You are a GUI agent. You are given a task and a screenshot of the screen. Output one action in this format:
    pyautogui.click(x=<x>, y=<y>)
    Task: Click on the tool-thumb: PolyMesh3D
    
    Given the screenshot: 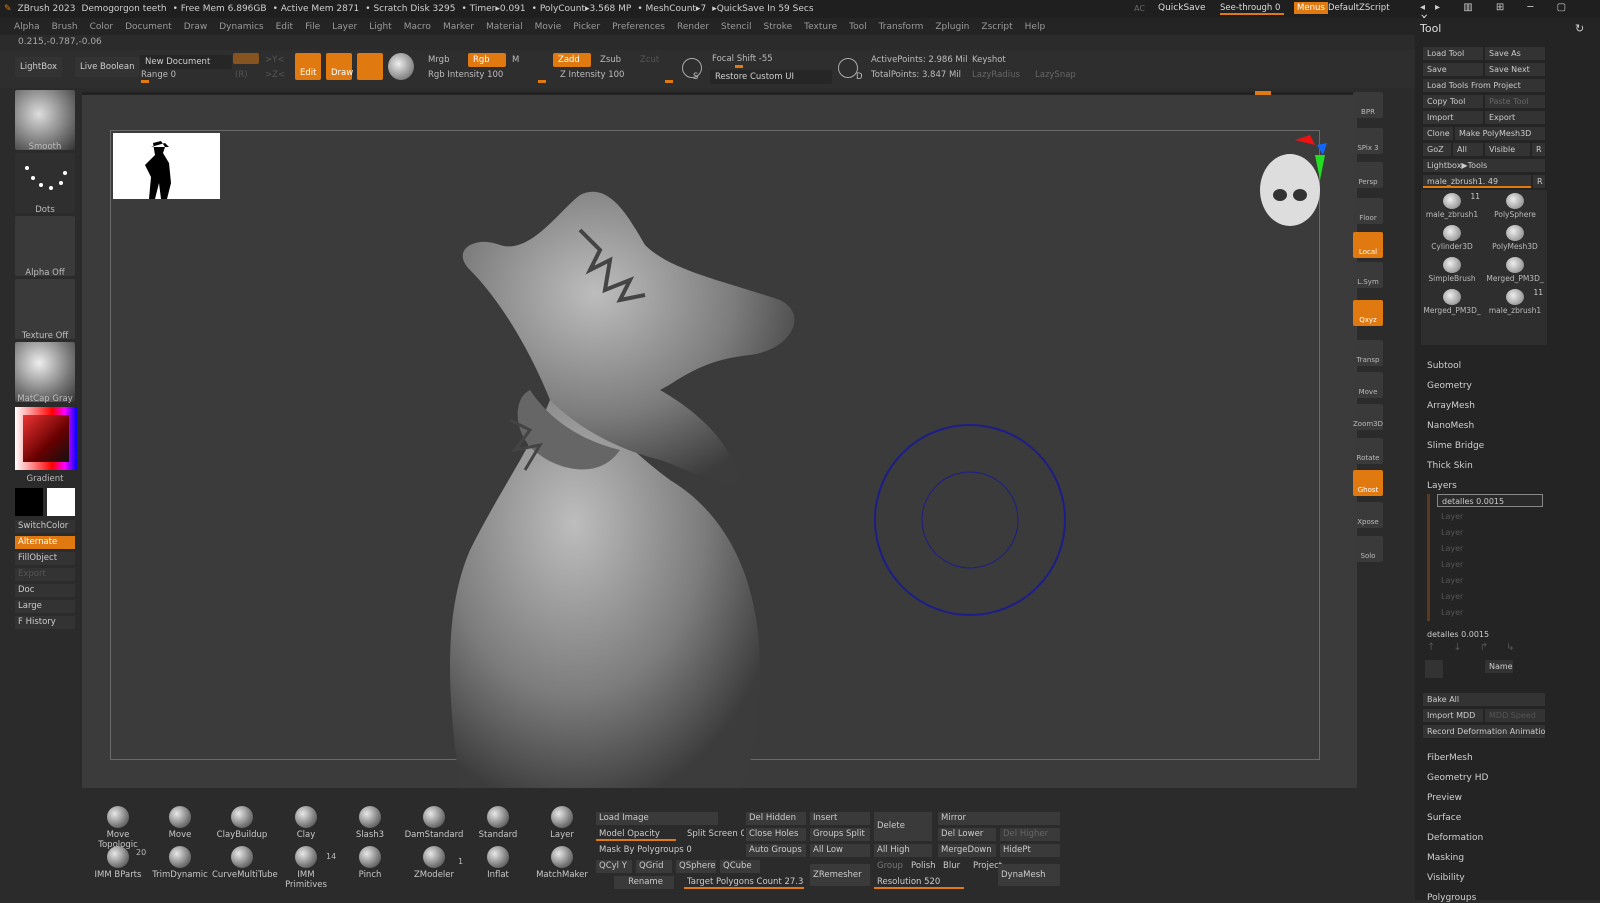 What is the action you would take?
    pyautogui.click(x=1515, y=237)
    